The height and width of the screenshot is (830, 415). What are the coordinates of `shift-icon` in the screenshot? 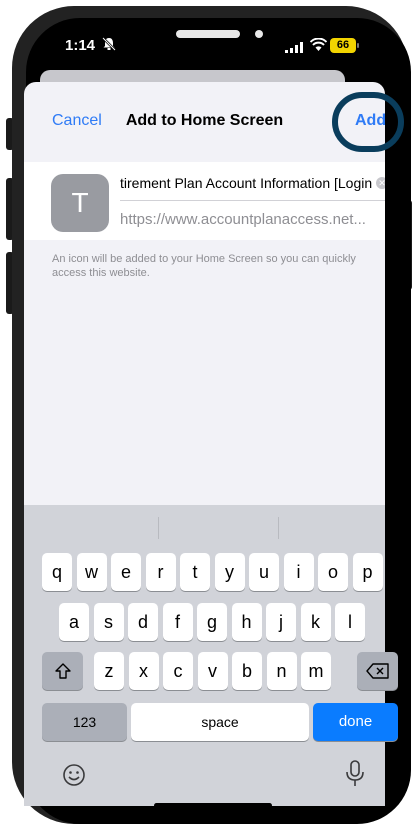 It's located at (62, 671).